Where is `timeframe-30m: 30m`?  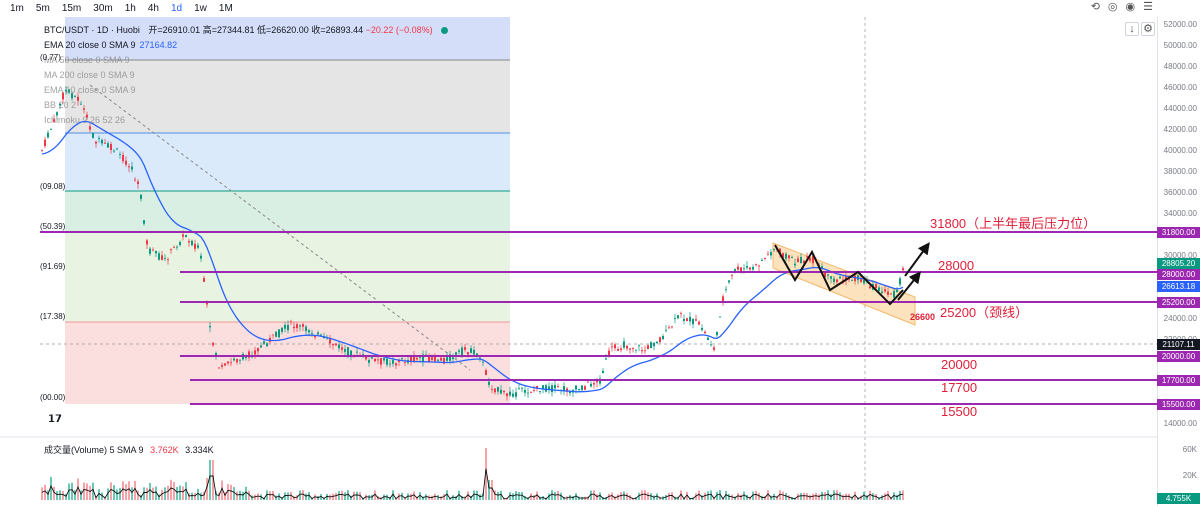 timeframe-30m: 30m is located at coordinates (102, 8).